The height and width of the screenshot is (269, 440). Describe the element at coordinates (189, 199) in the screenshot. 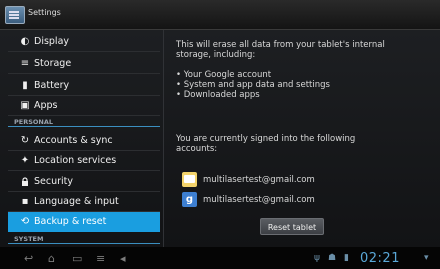

I see `google-plus-icon: g` at that location.